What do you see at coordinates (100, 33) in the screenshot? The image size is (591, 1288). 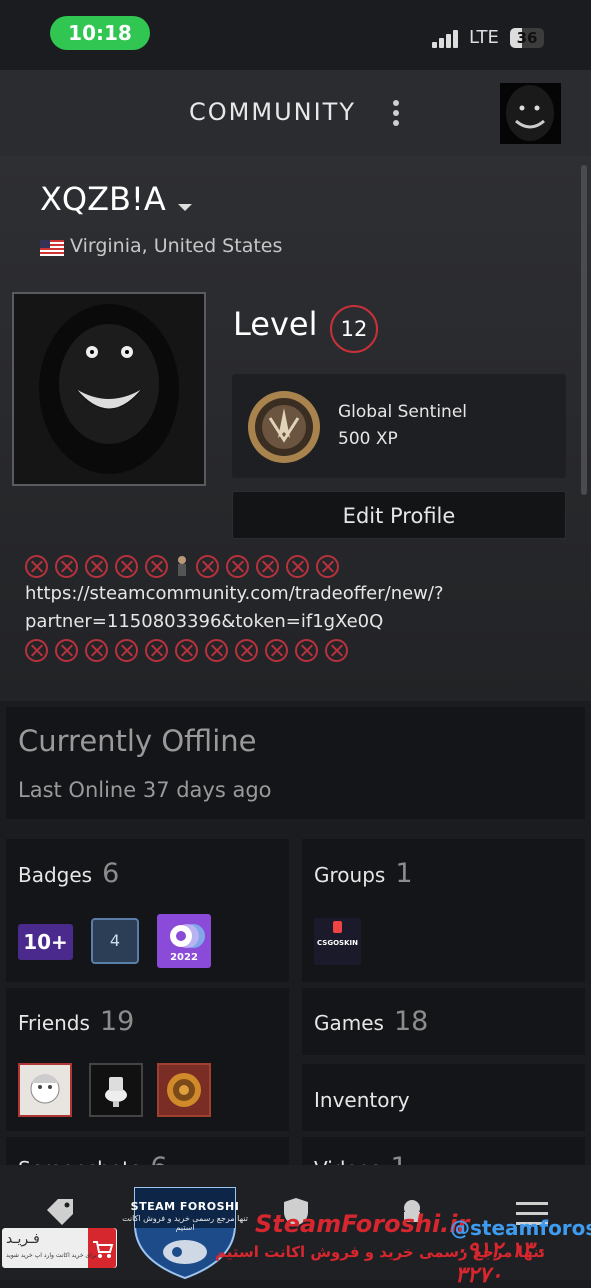 I see `clock: 10:18` at bounding box center [100, 33].